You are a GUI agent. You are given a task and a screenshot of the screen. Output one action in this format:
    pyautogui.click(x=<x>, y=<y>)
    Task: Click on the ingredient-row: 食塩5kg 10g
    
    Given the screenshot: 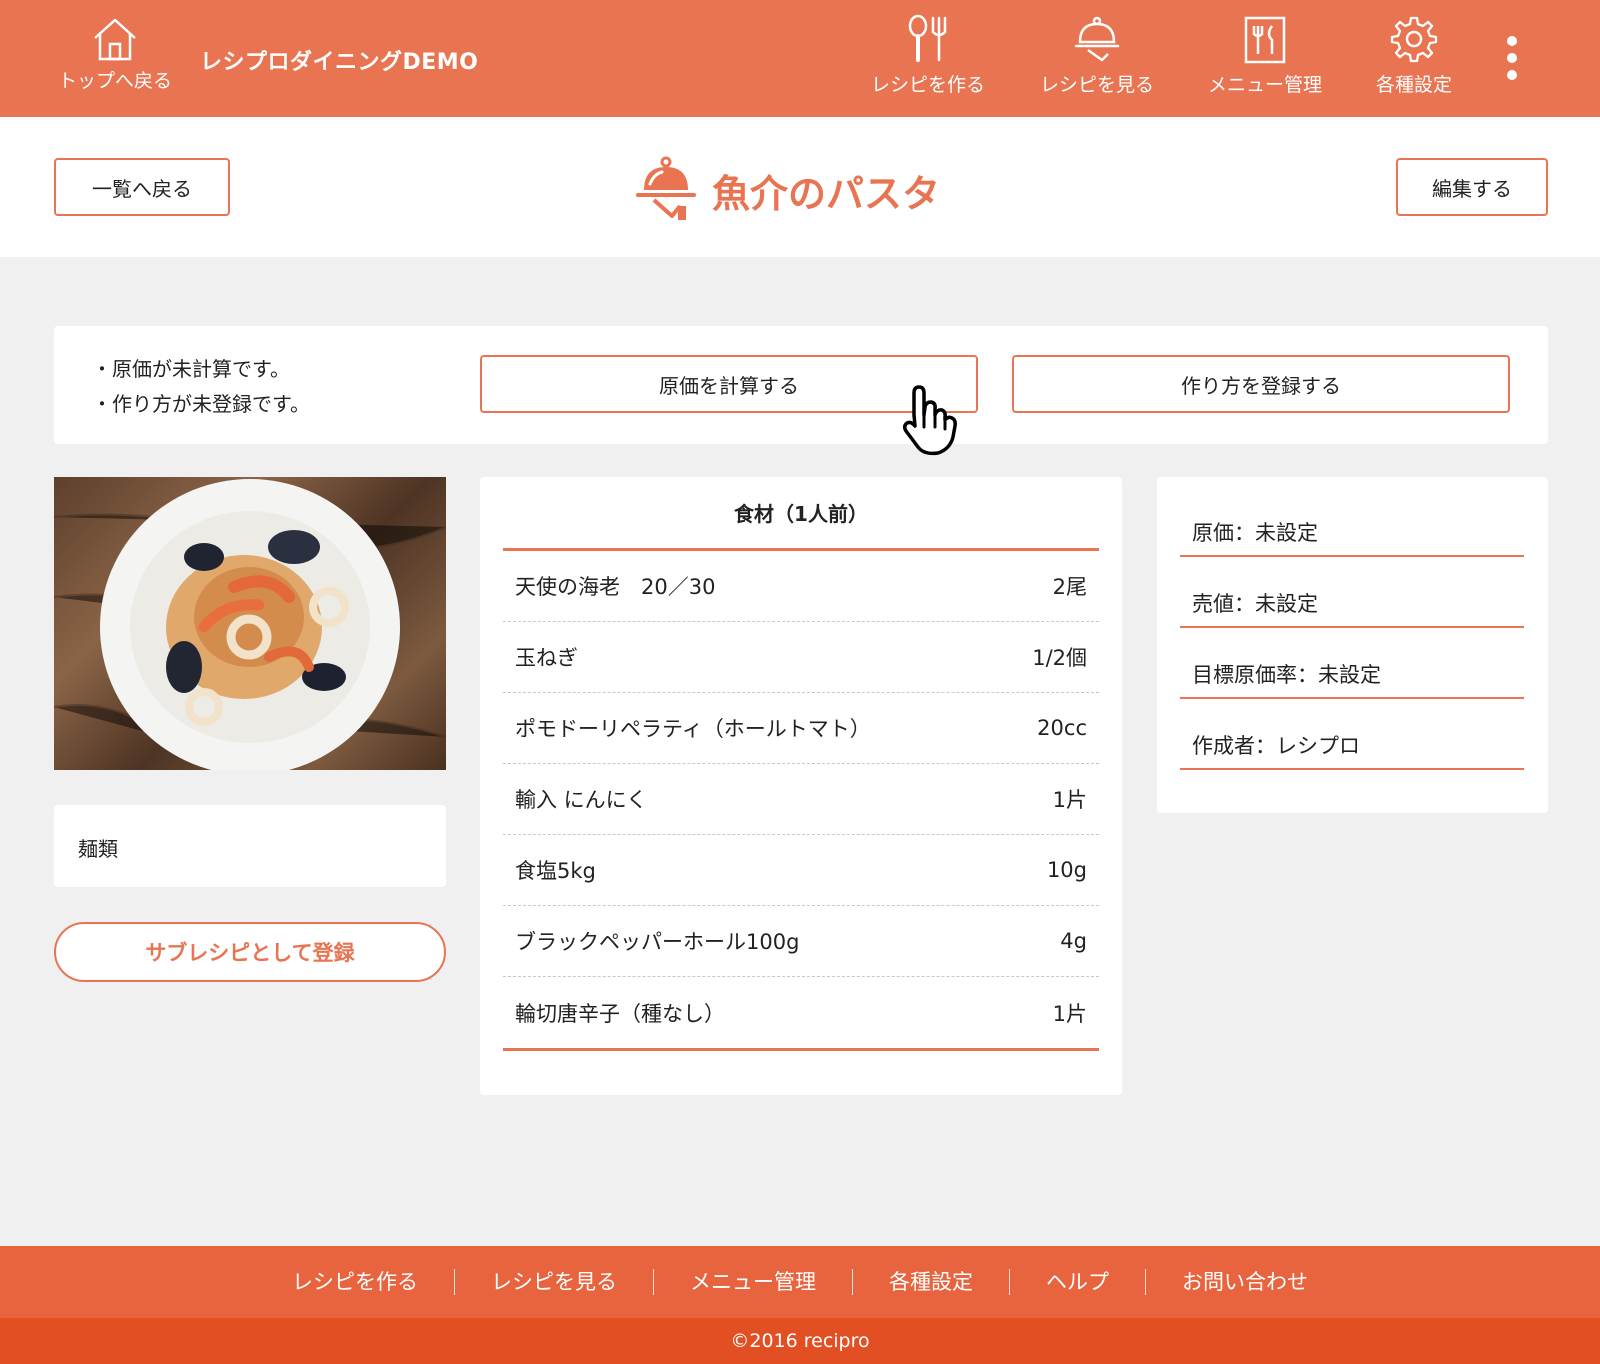 What is the action you would take?
    pyautogui.click(x=801, y=870)
    